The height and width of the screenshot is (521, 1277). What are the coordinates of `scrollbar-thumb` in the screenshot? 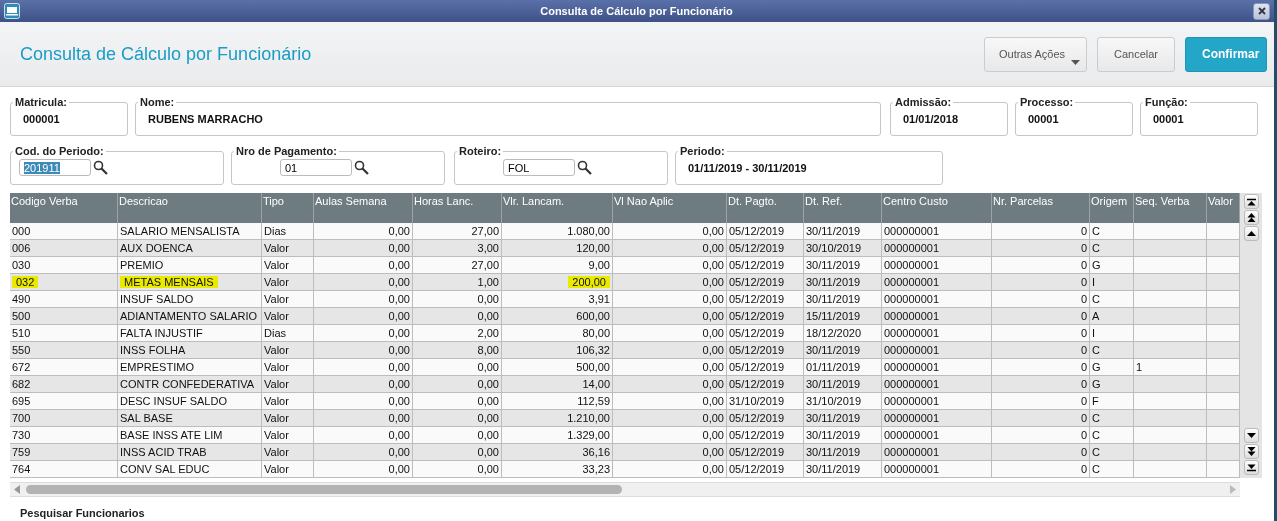 It's located at (324, 489).